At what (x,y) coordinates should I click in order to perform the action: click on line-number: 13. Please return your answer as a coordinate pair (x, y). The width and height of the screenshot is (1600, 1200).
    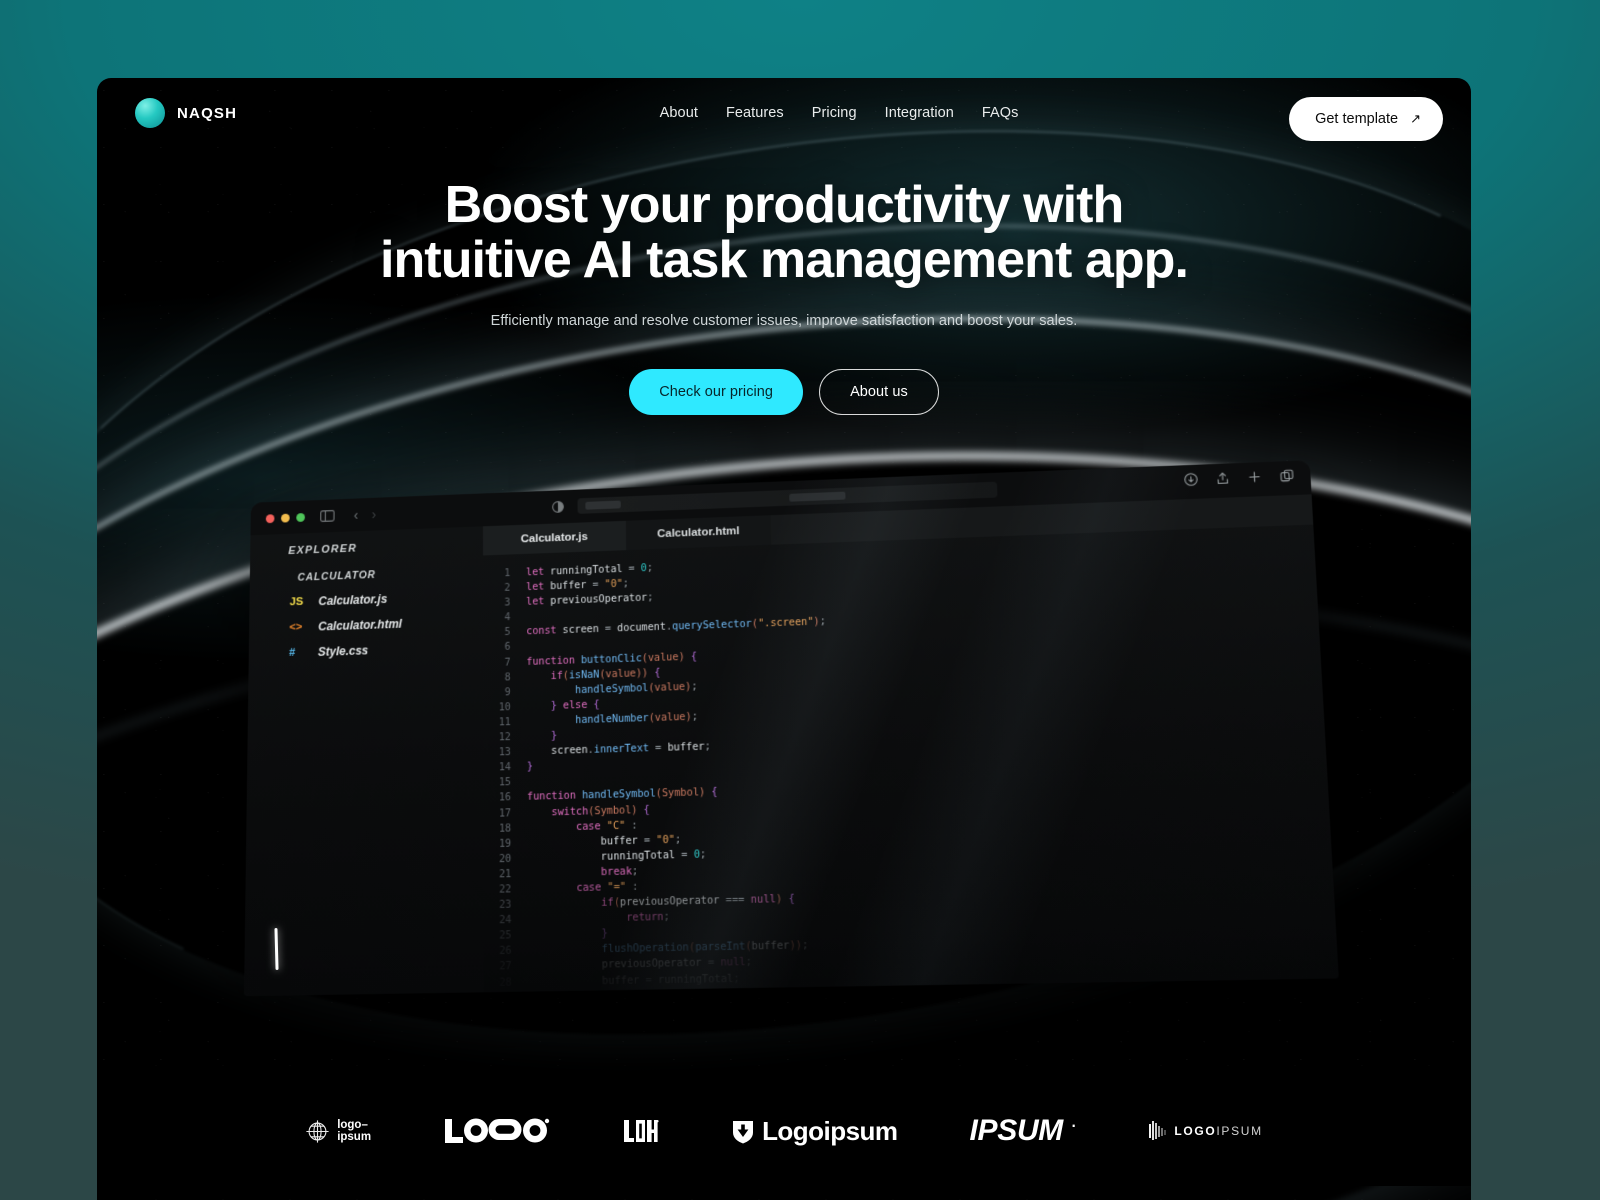
    Looking at the image, I should click on (504, 753).